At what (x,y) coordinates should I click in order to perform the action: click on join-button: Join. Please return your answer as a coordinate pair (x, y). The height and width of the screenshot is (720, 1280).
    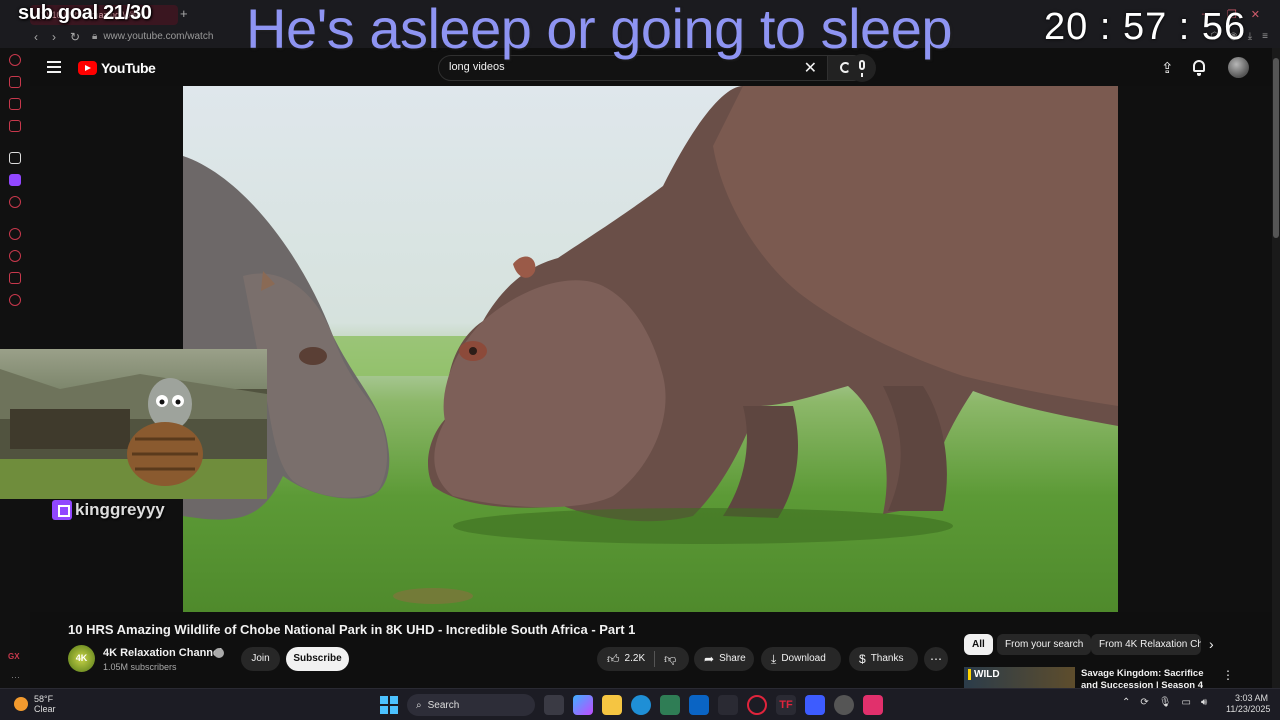
    Looking at the image, I should click on (260, 659).